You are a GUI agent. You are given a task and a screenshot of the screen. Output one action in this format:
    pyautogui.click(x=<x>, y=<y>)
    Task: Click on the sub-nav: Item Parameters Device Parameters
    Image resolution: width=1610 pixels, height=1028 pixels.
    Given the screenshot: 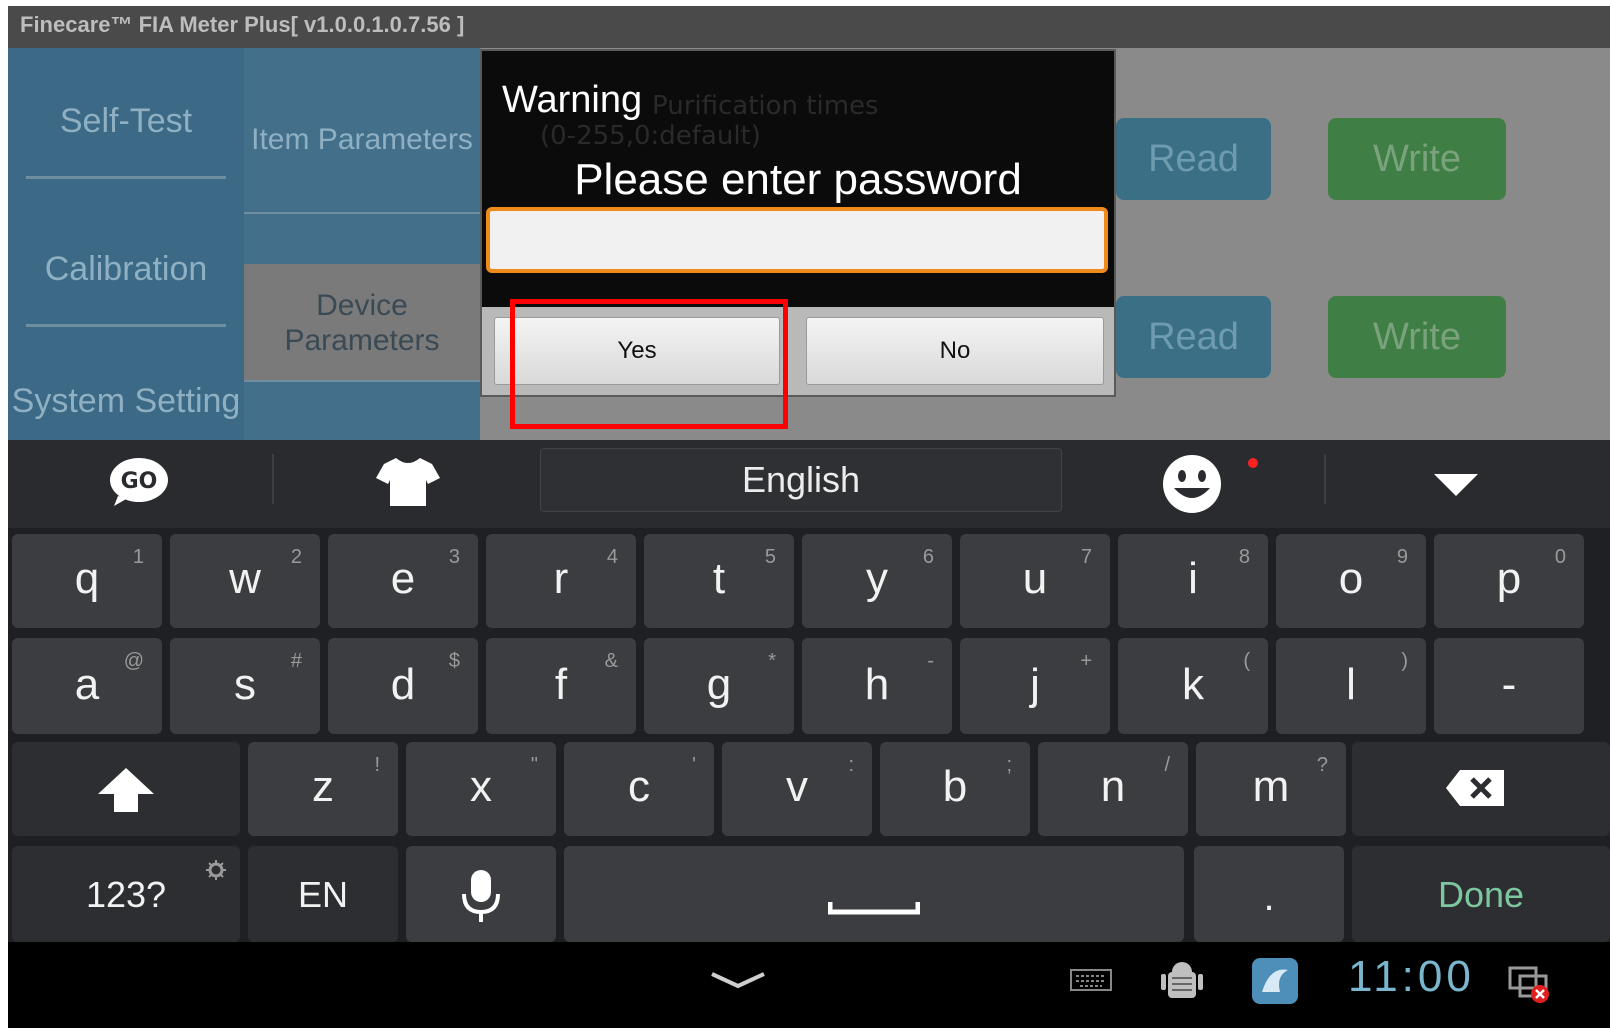 What is the action you would take?
    pyautogui.click(x=362, y=248)
    